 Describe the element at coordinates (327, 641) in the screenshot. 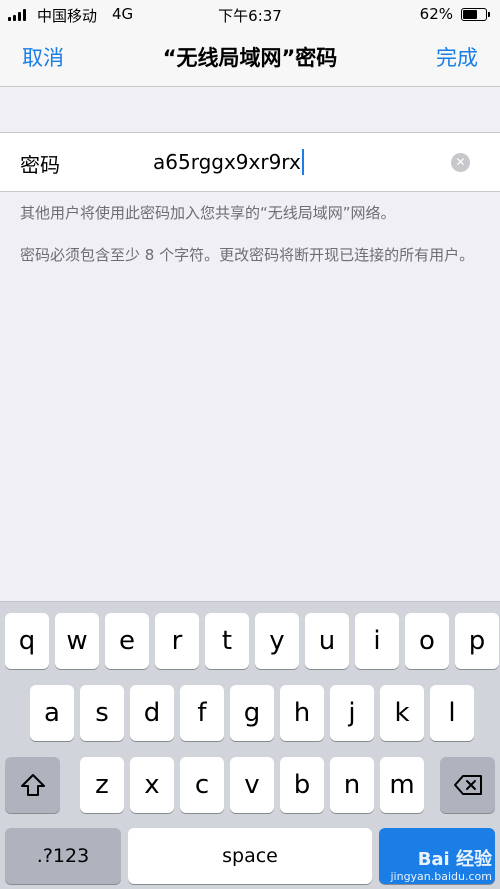

I see `key-u: u` at that location.